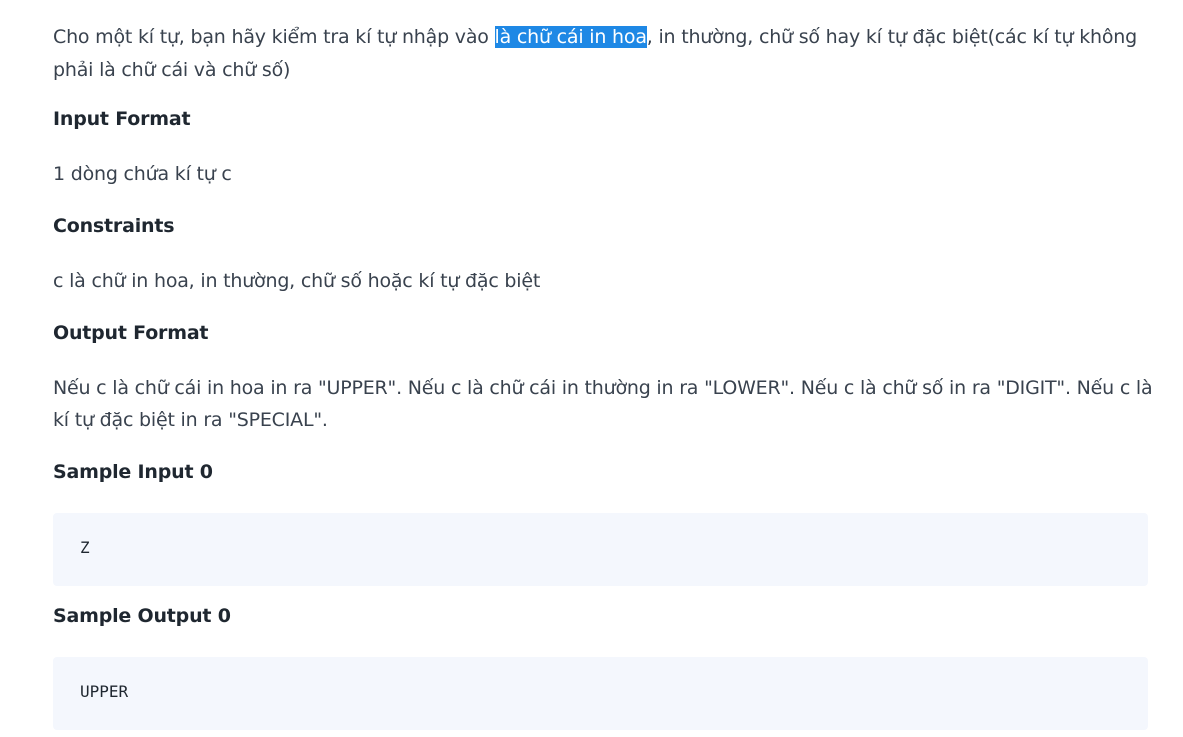 Image resolution: width=1183 pixels, height=737 pixels. Describe the element at coordinates (104, 691) in the screenshot. I see `sample-output-value: UPPER` at that location.